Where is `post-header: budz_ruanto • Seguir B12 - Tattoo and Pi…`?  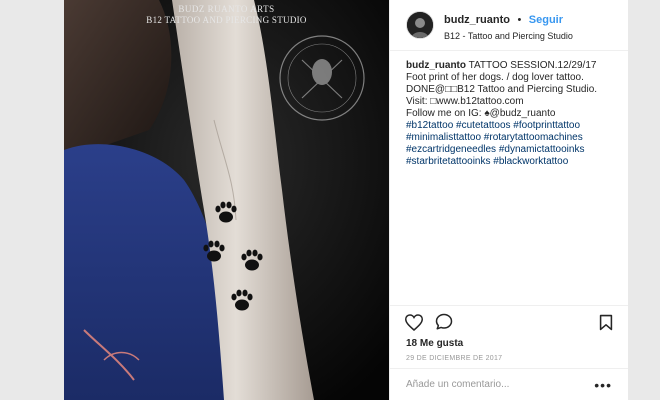 post-header: budz_ruanto • Seguir B12 - Tattoo and Pi… is located at coordinates (509, 25).